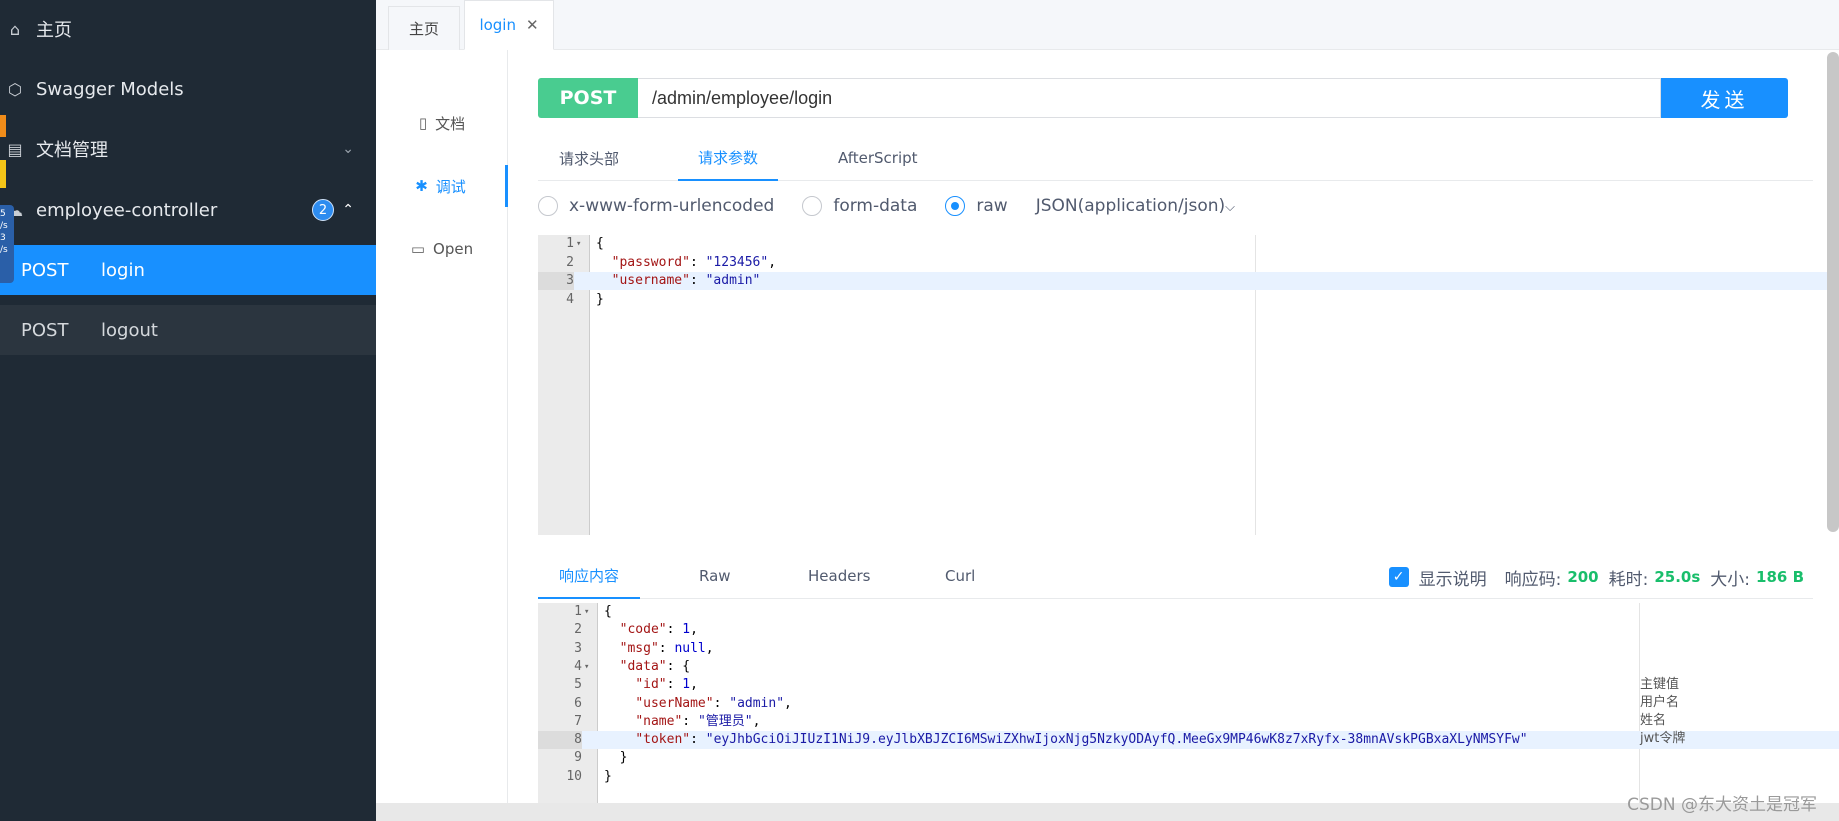 The height and width of the screenshot is (821, 1839). I want to click on code-line: 3 "username": "admin", so click(1188, 281).